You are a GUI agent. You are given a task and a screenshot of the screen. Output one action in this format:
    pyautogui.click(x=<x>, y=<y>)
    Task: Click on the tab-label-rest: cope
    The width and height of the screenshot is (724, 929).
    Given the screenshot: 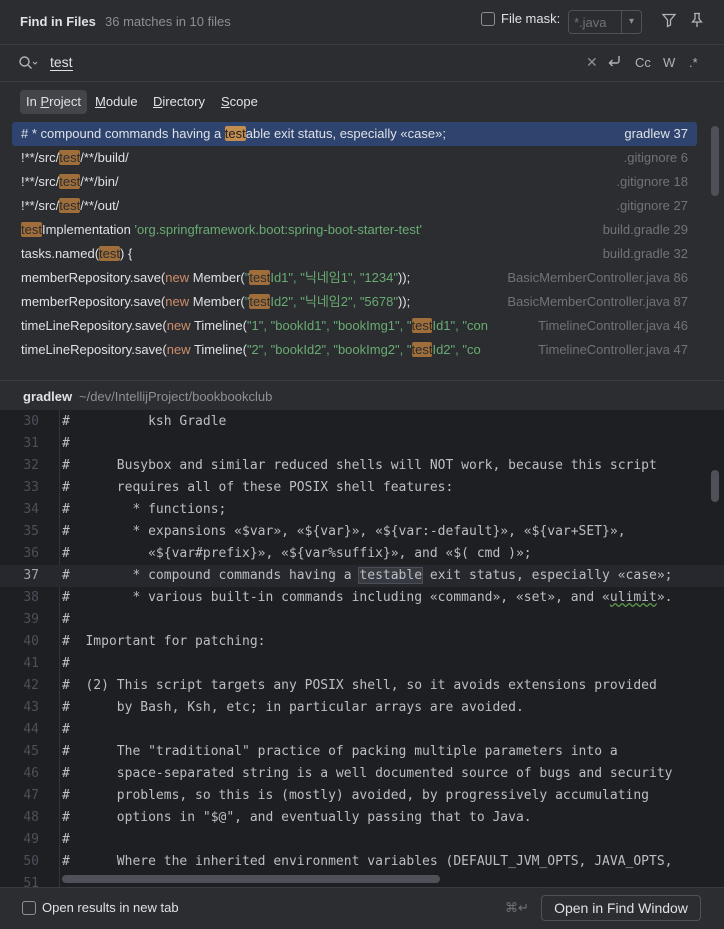 What is the action you would take?
    pyautogui.click(x=243, y=101)
    